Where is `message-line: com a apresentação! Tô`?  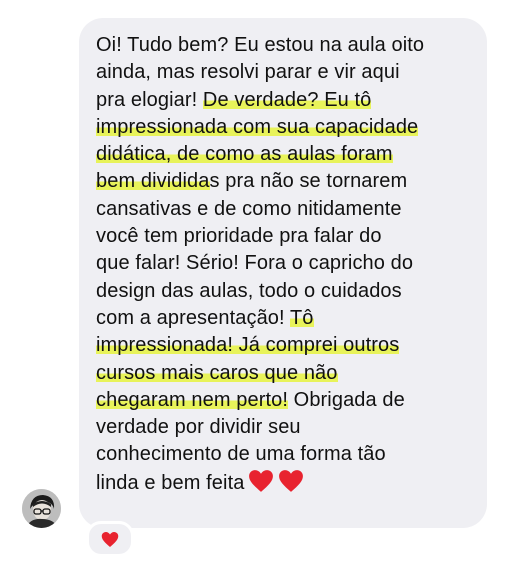
message-line: com a apresentação! Tô is located at coordinates (283, 318).